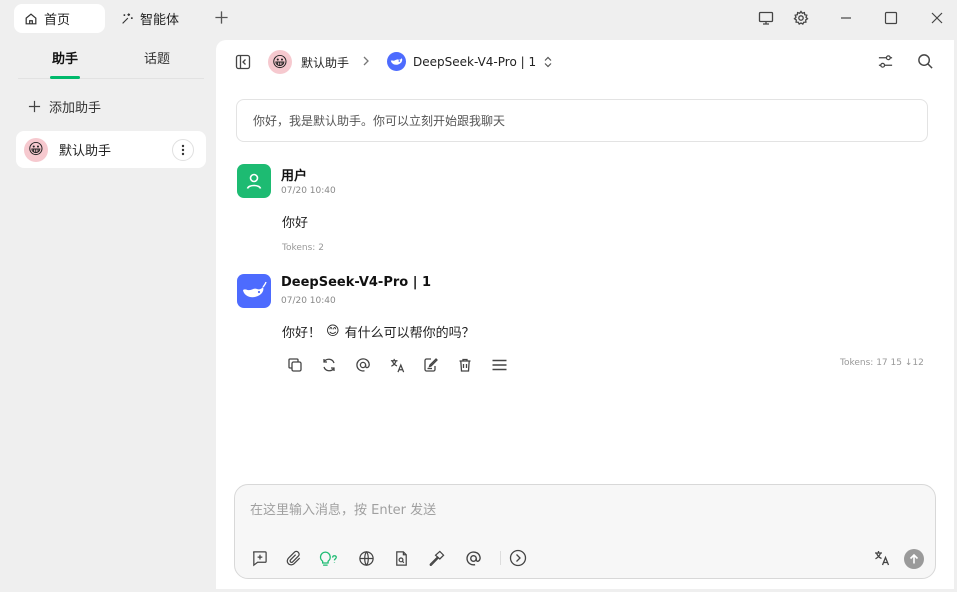  What do you see at coordinates (548, 62) in the screenshot?
I see `chevron-updown-icon` at bounding box center [548, 62].